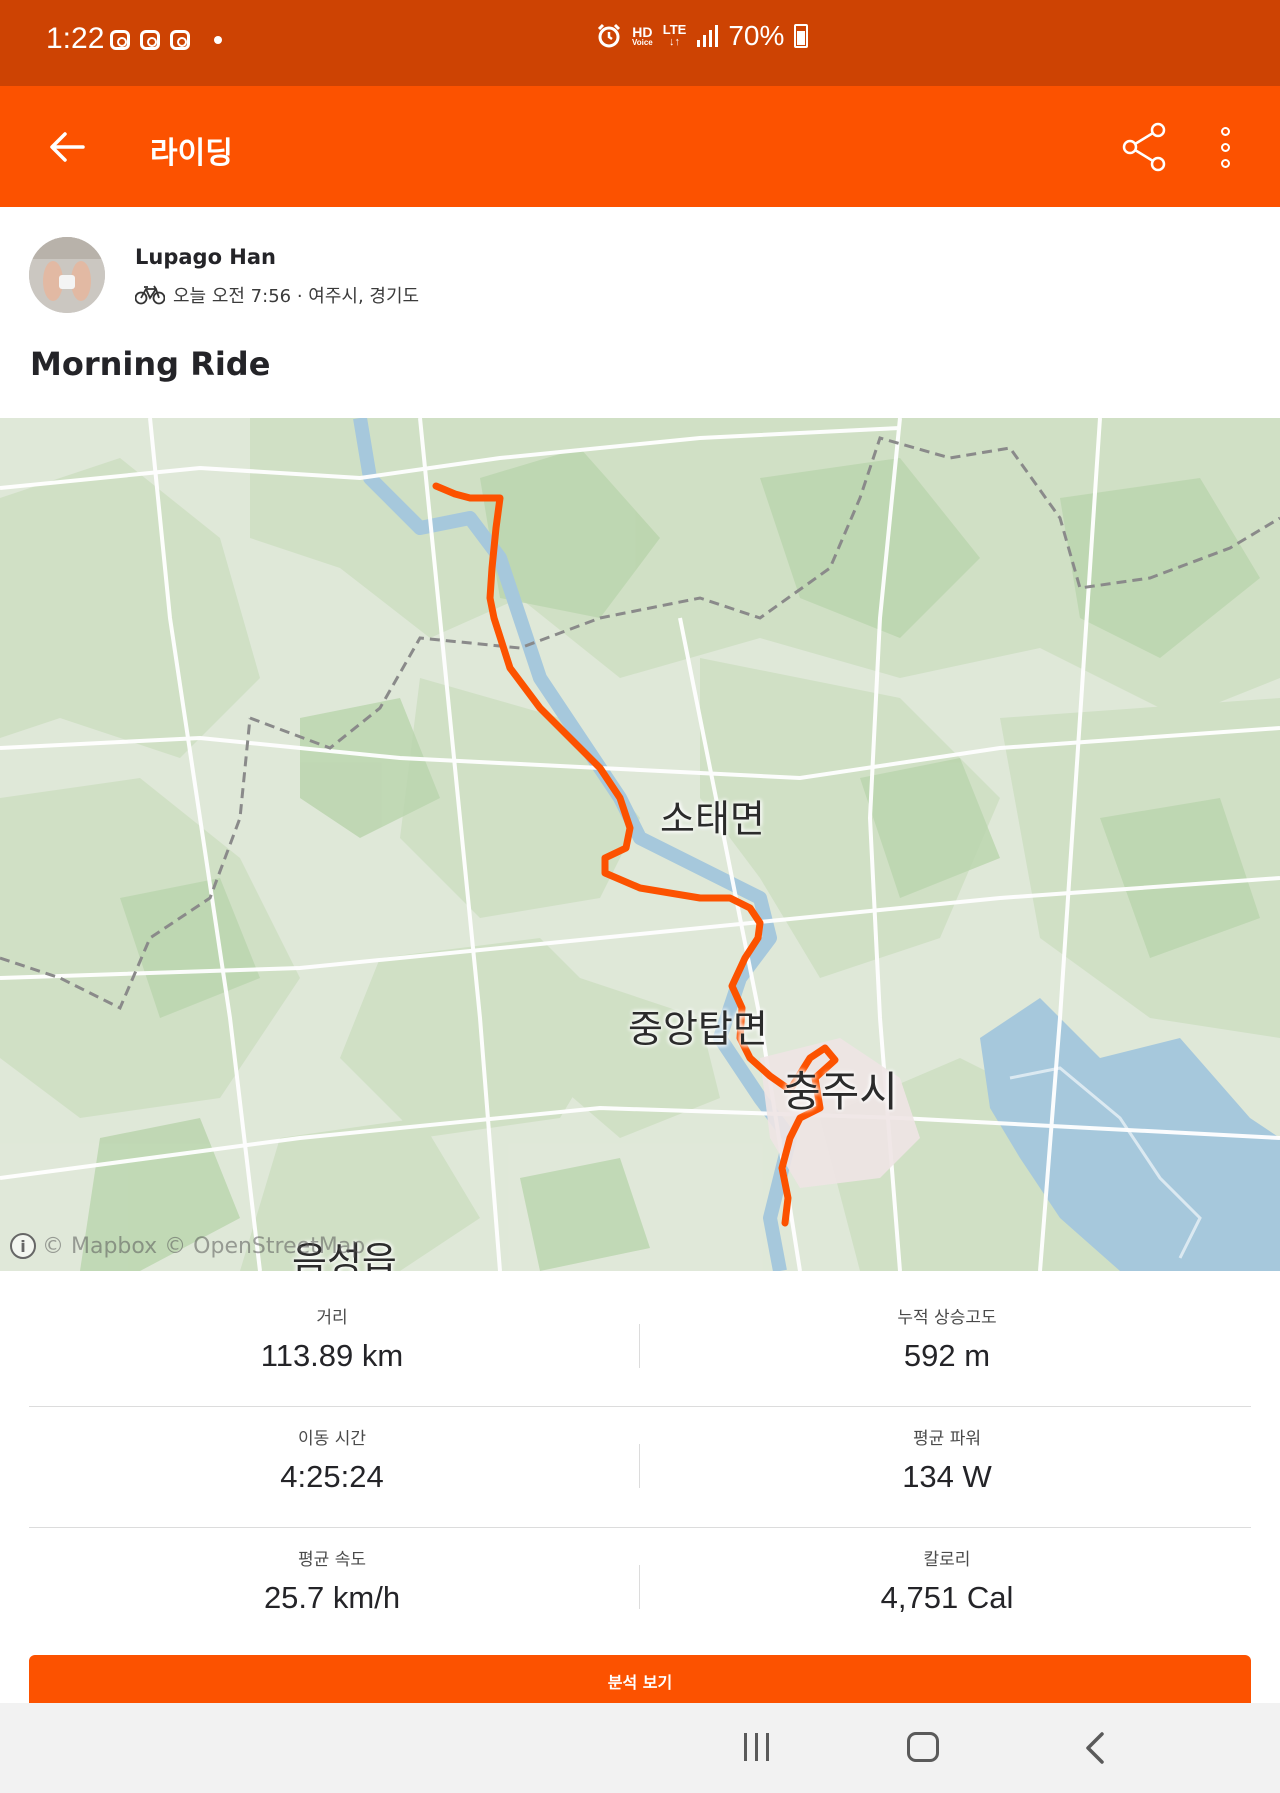 The image size is (1280, 1793). I want to click on map-label-city: 충주시, so click(840, 1091).